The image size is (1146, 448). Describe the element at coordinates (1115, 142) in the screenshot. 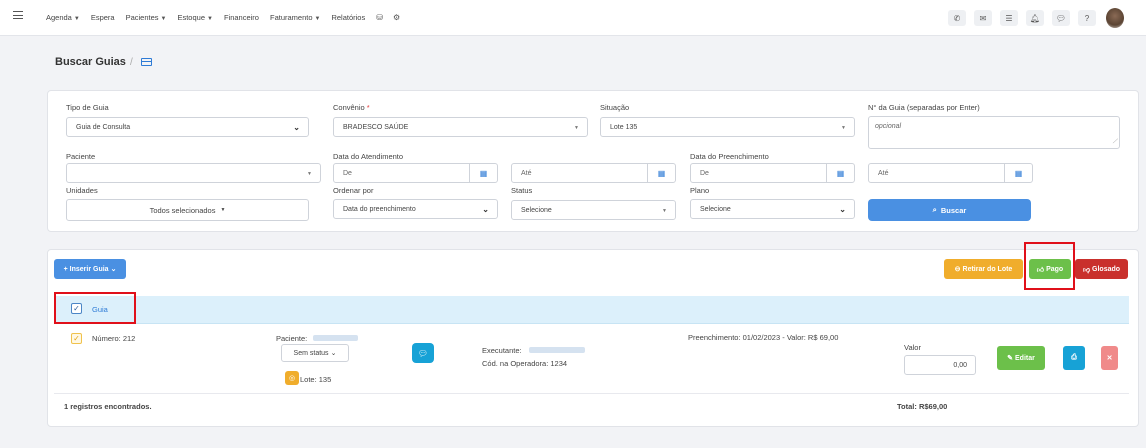

I see `resize-handle-icon: ⟋` at that location.